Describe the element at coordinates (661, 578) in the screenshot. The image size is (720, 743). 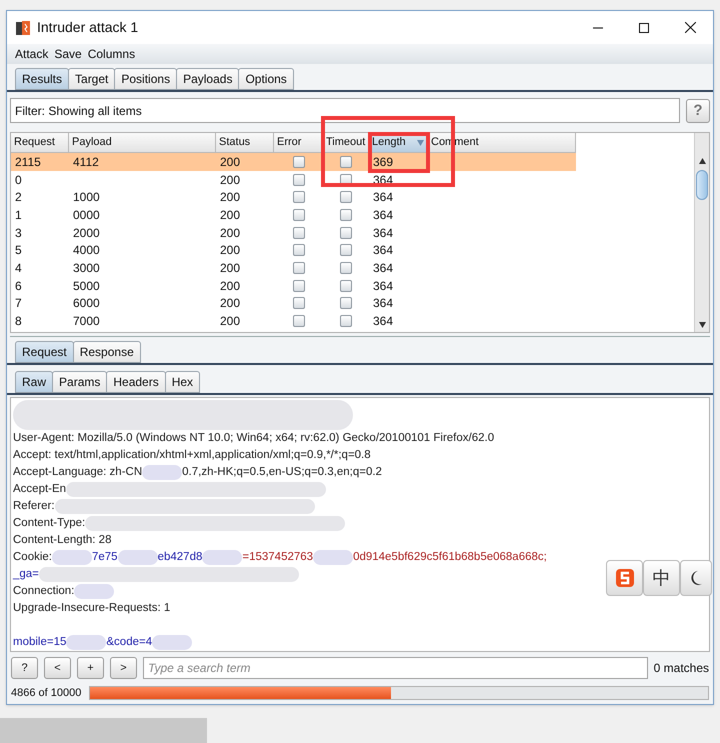
I see `ime-mode-button: 中` at that location.